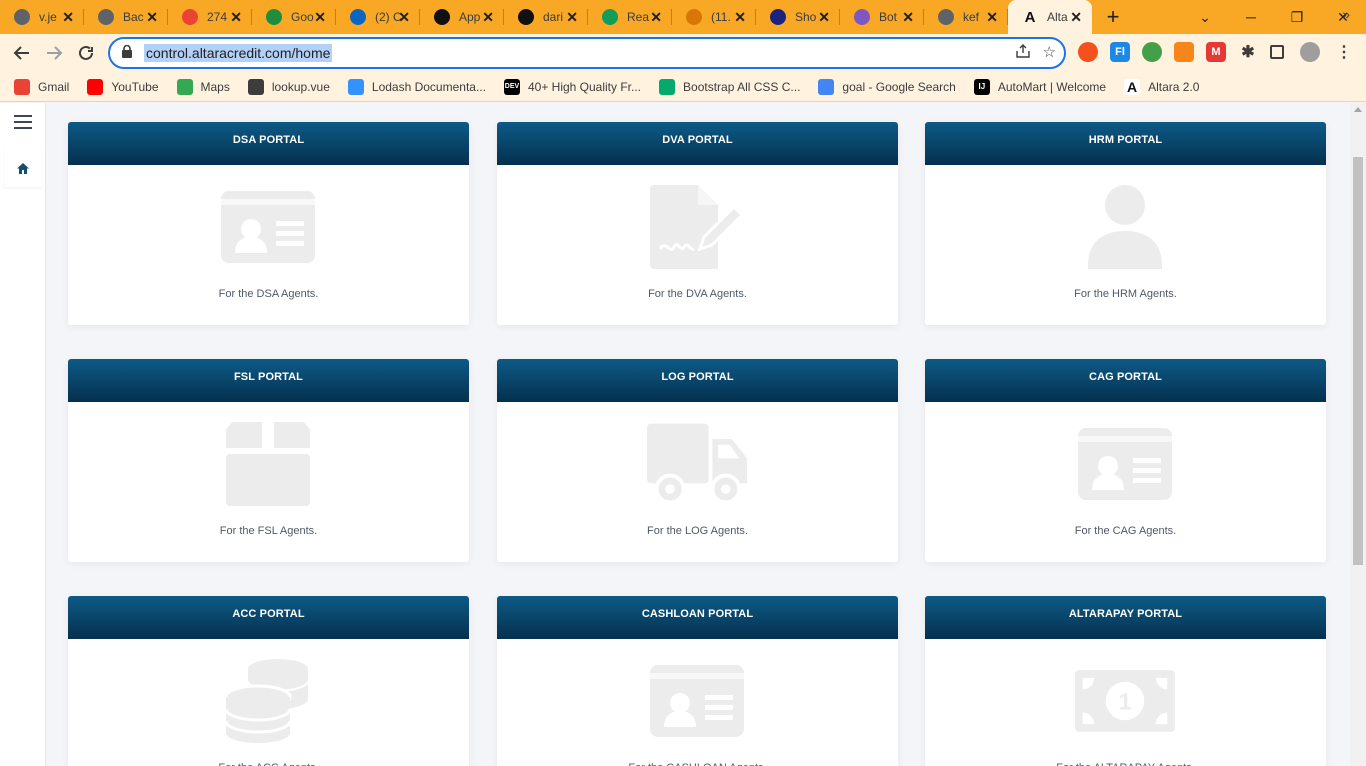 The image size is (1366, 766). What do you see at coordinates (511, 86) in the screenshot?
I see `dev-icon: DEV` at bounding box center [511, 86].